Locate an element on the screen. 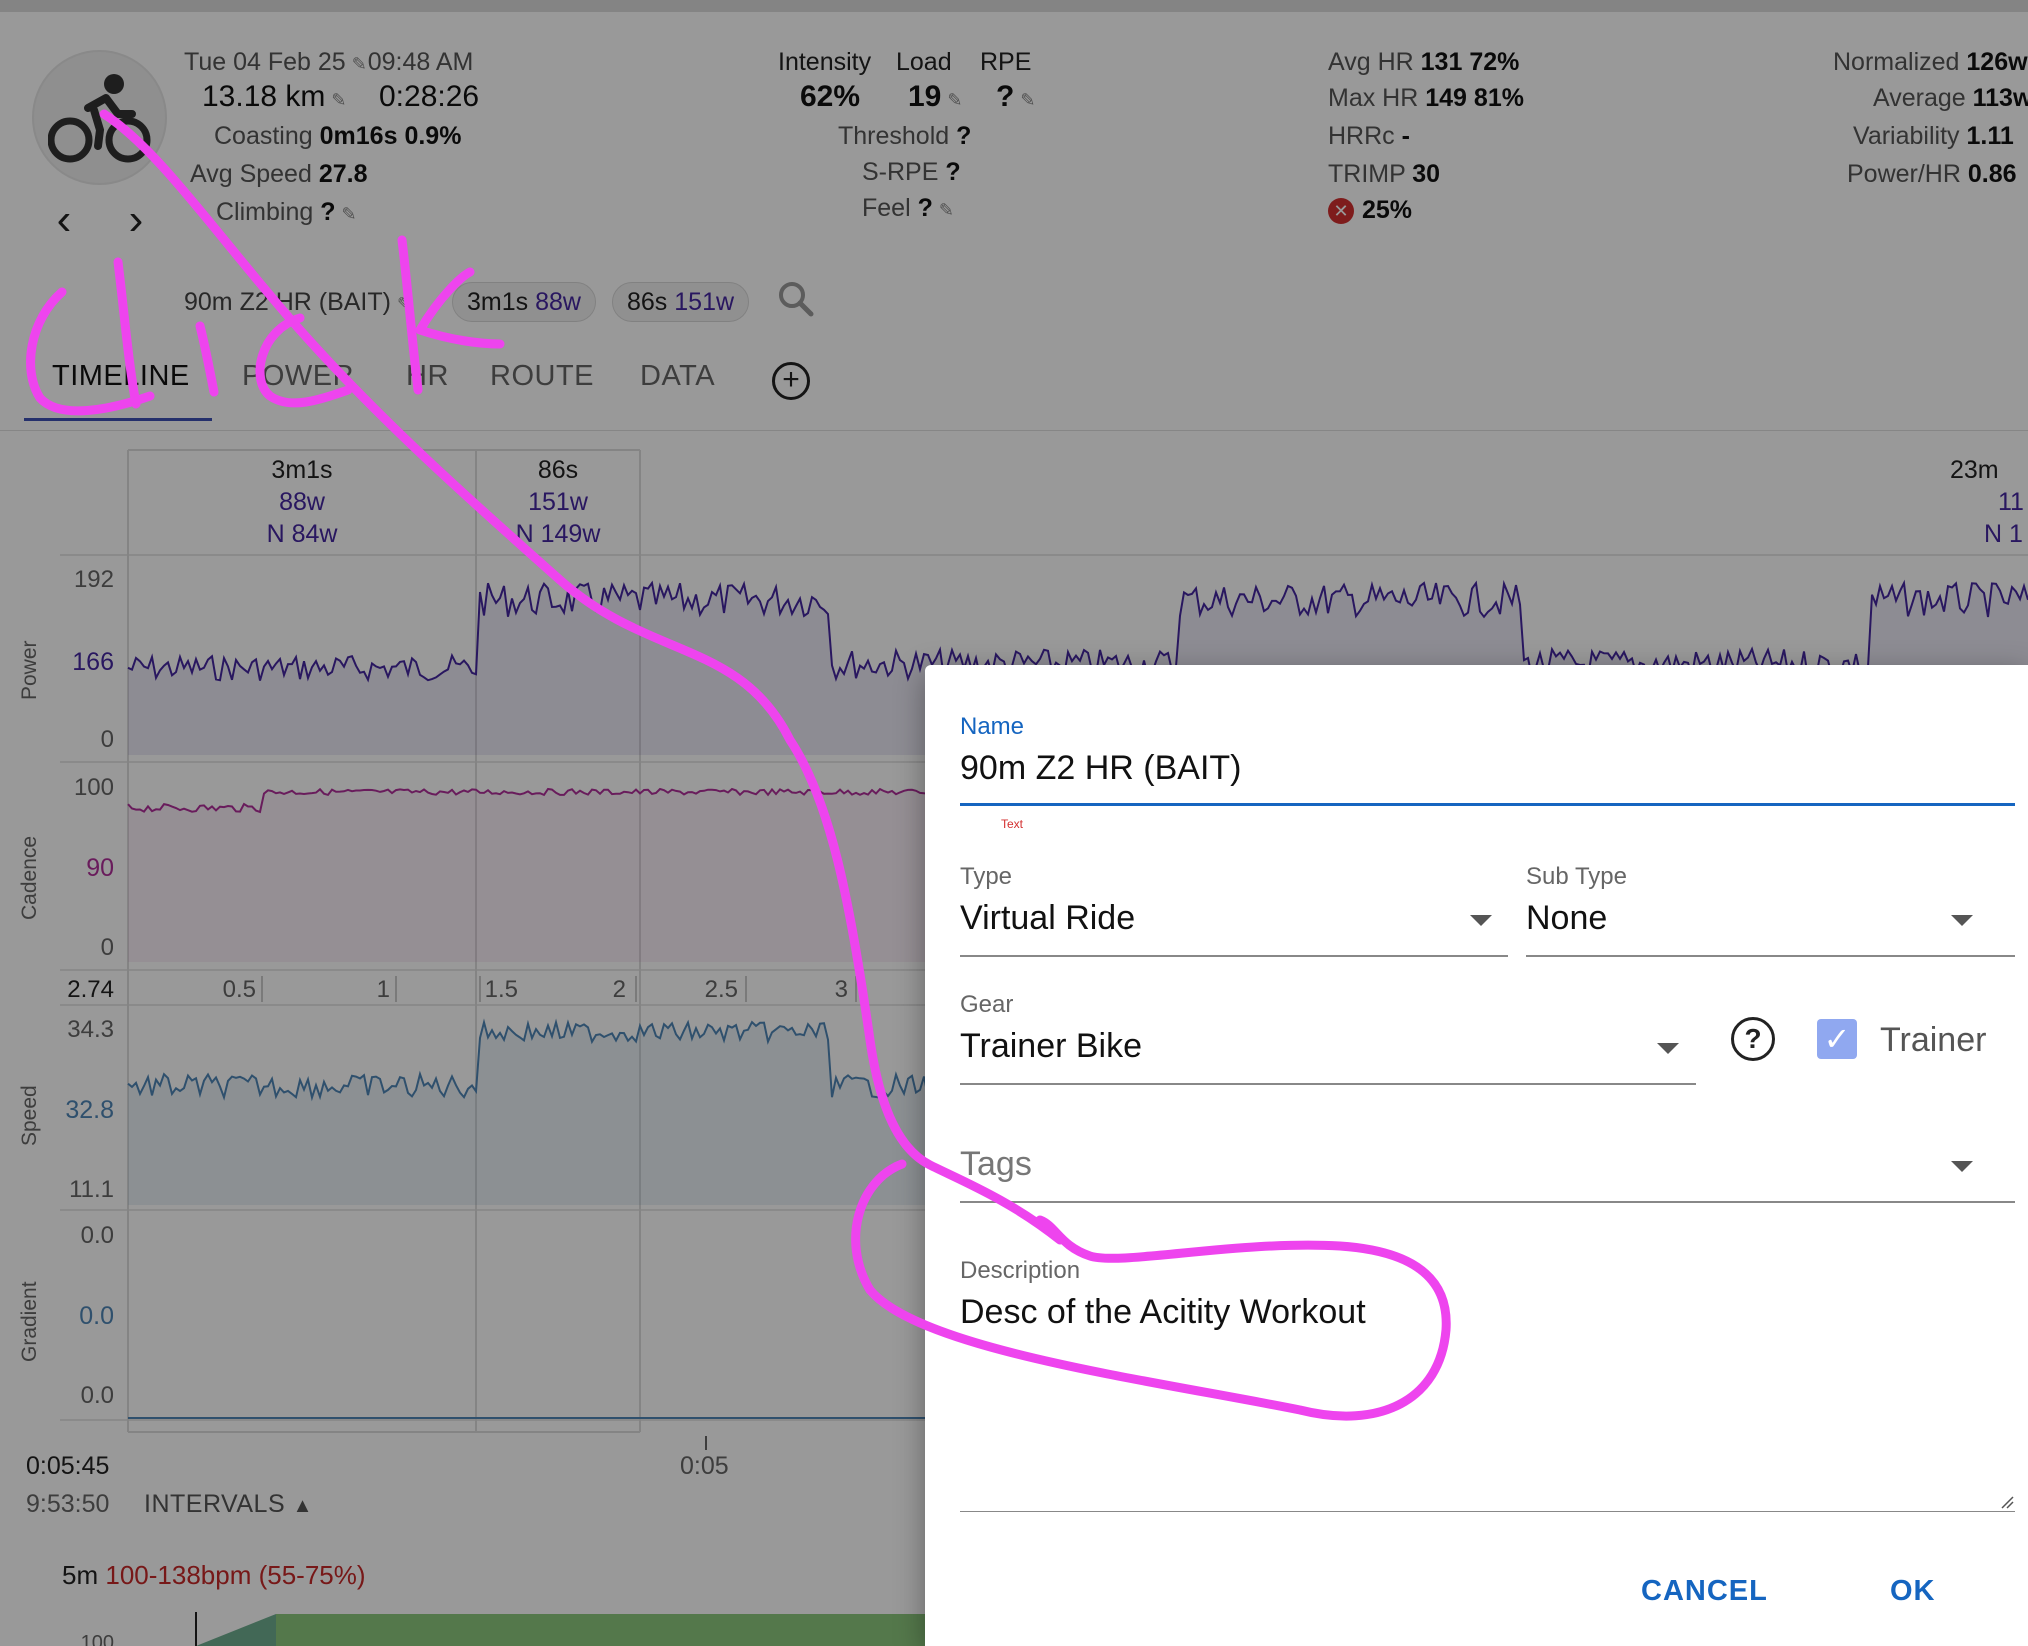  subtype-underline is located at coordinates (1770, 956).